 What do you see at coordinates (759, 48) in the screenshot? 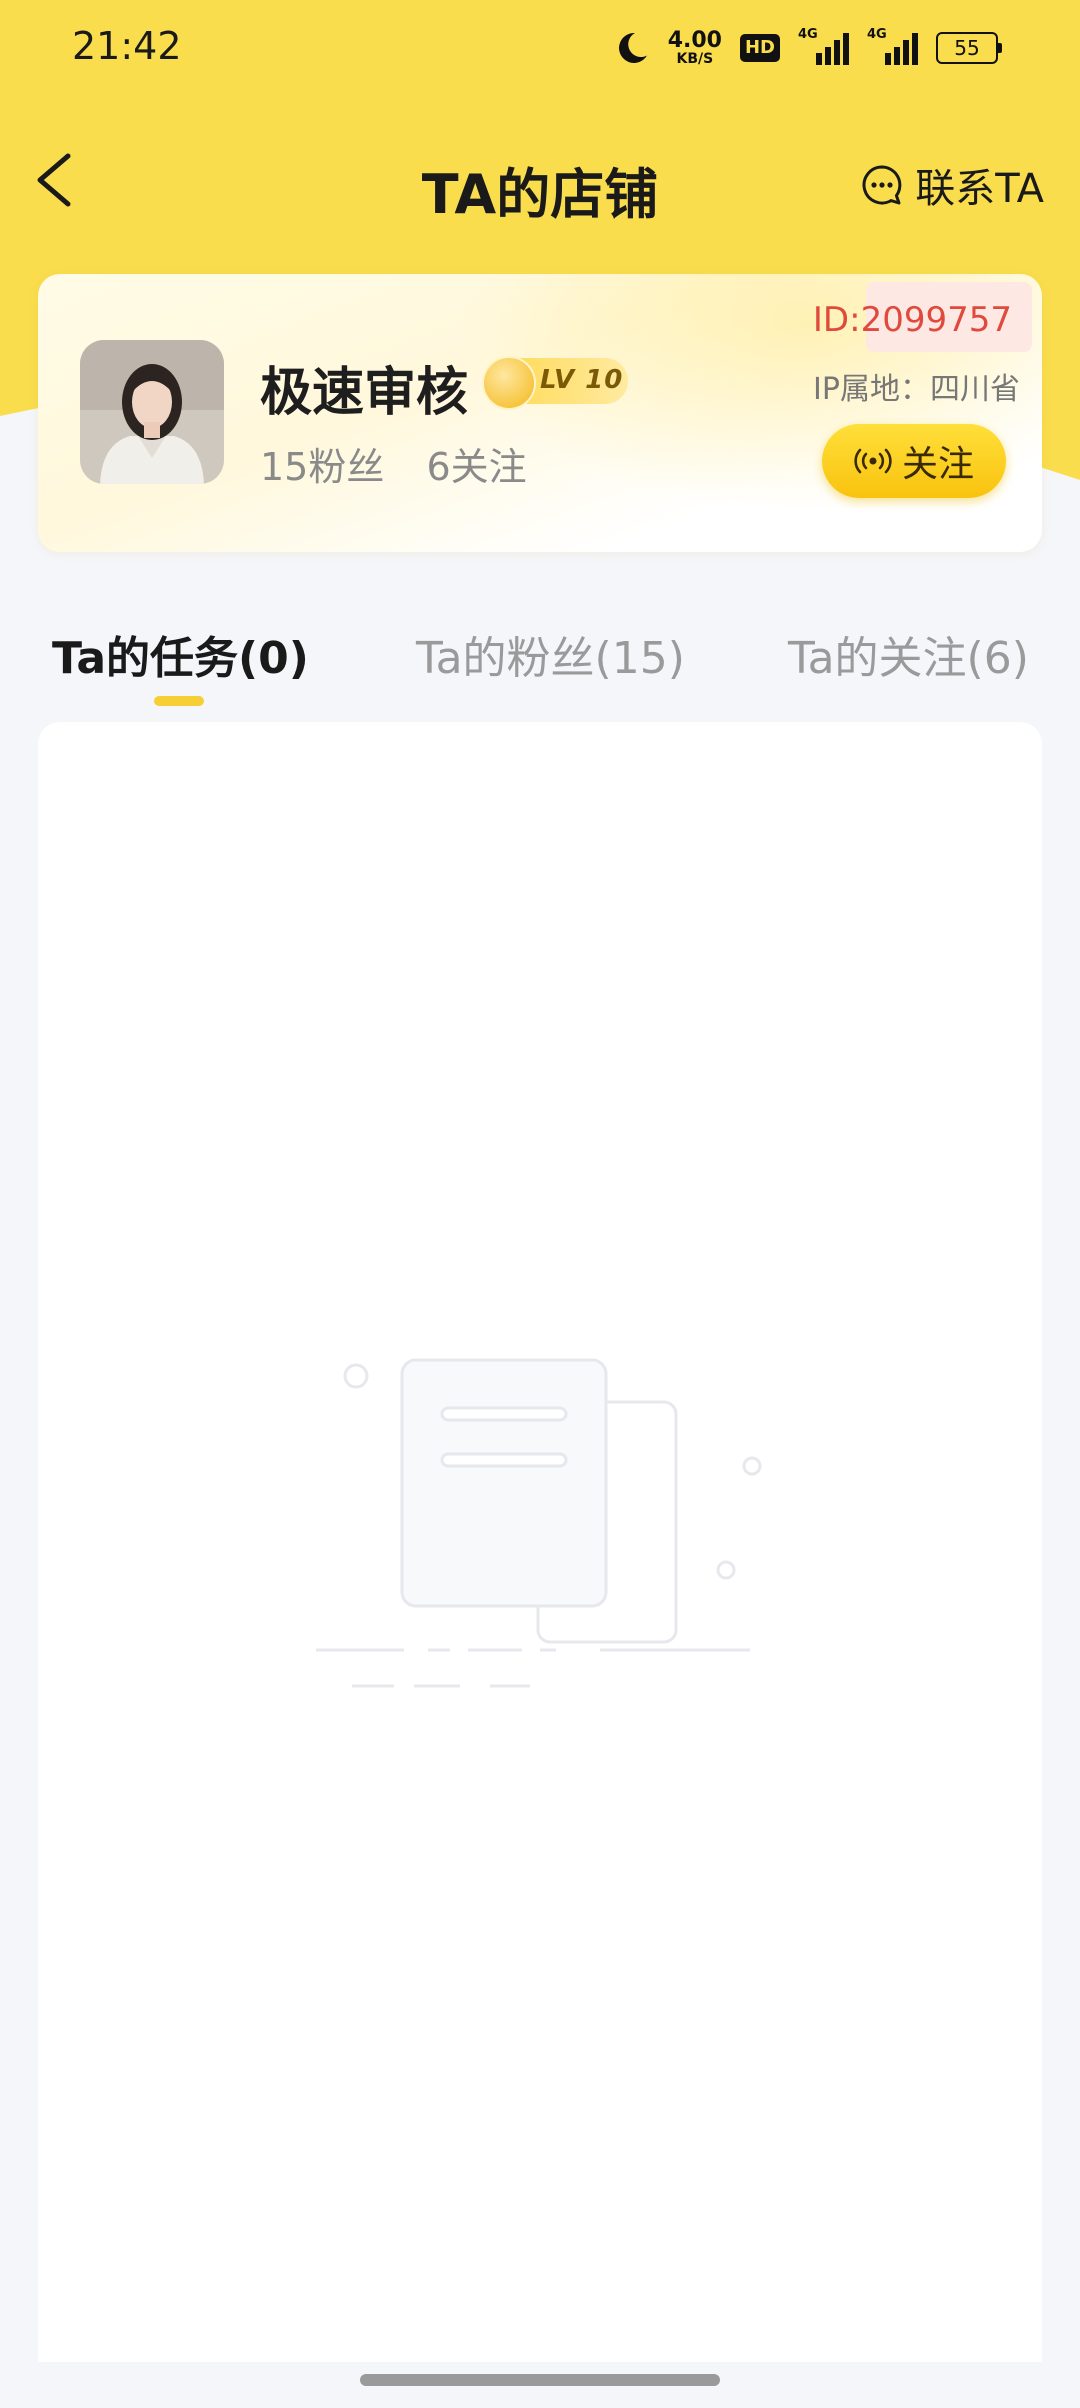
I see `hd-voice-icon: HD` at bounding box center [759, 48].